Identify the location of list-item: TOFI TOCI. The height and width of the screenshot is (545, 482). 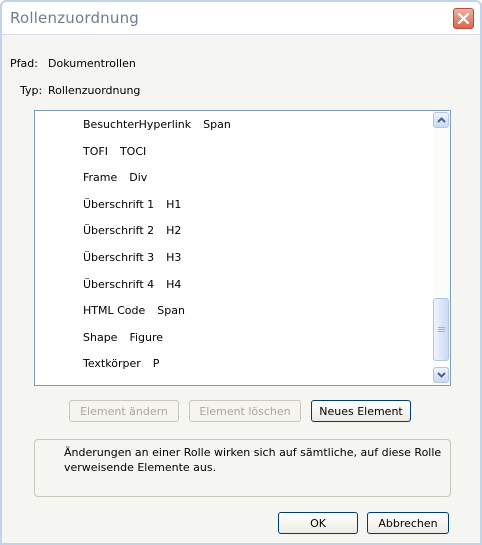
(114, 151).